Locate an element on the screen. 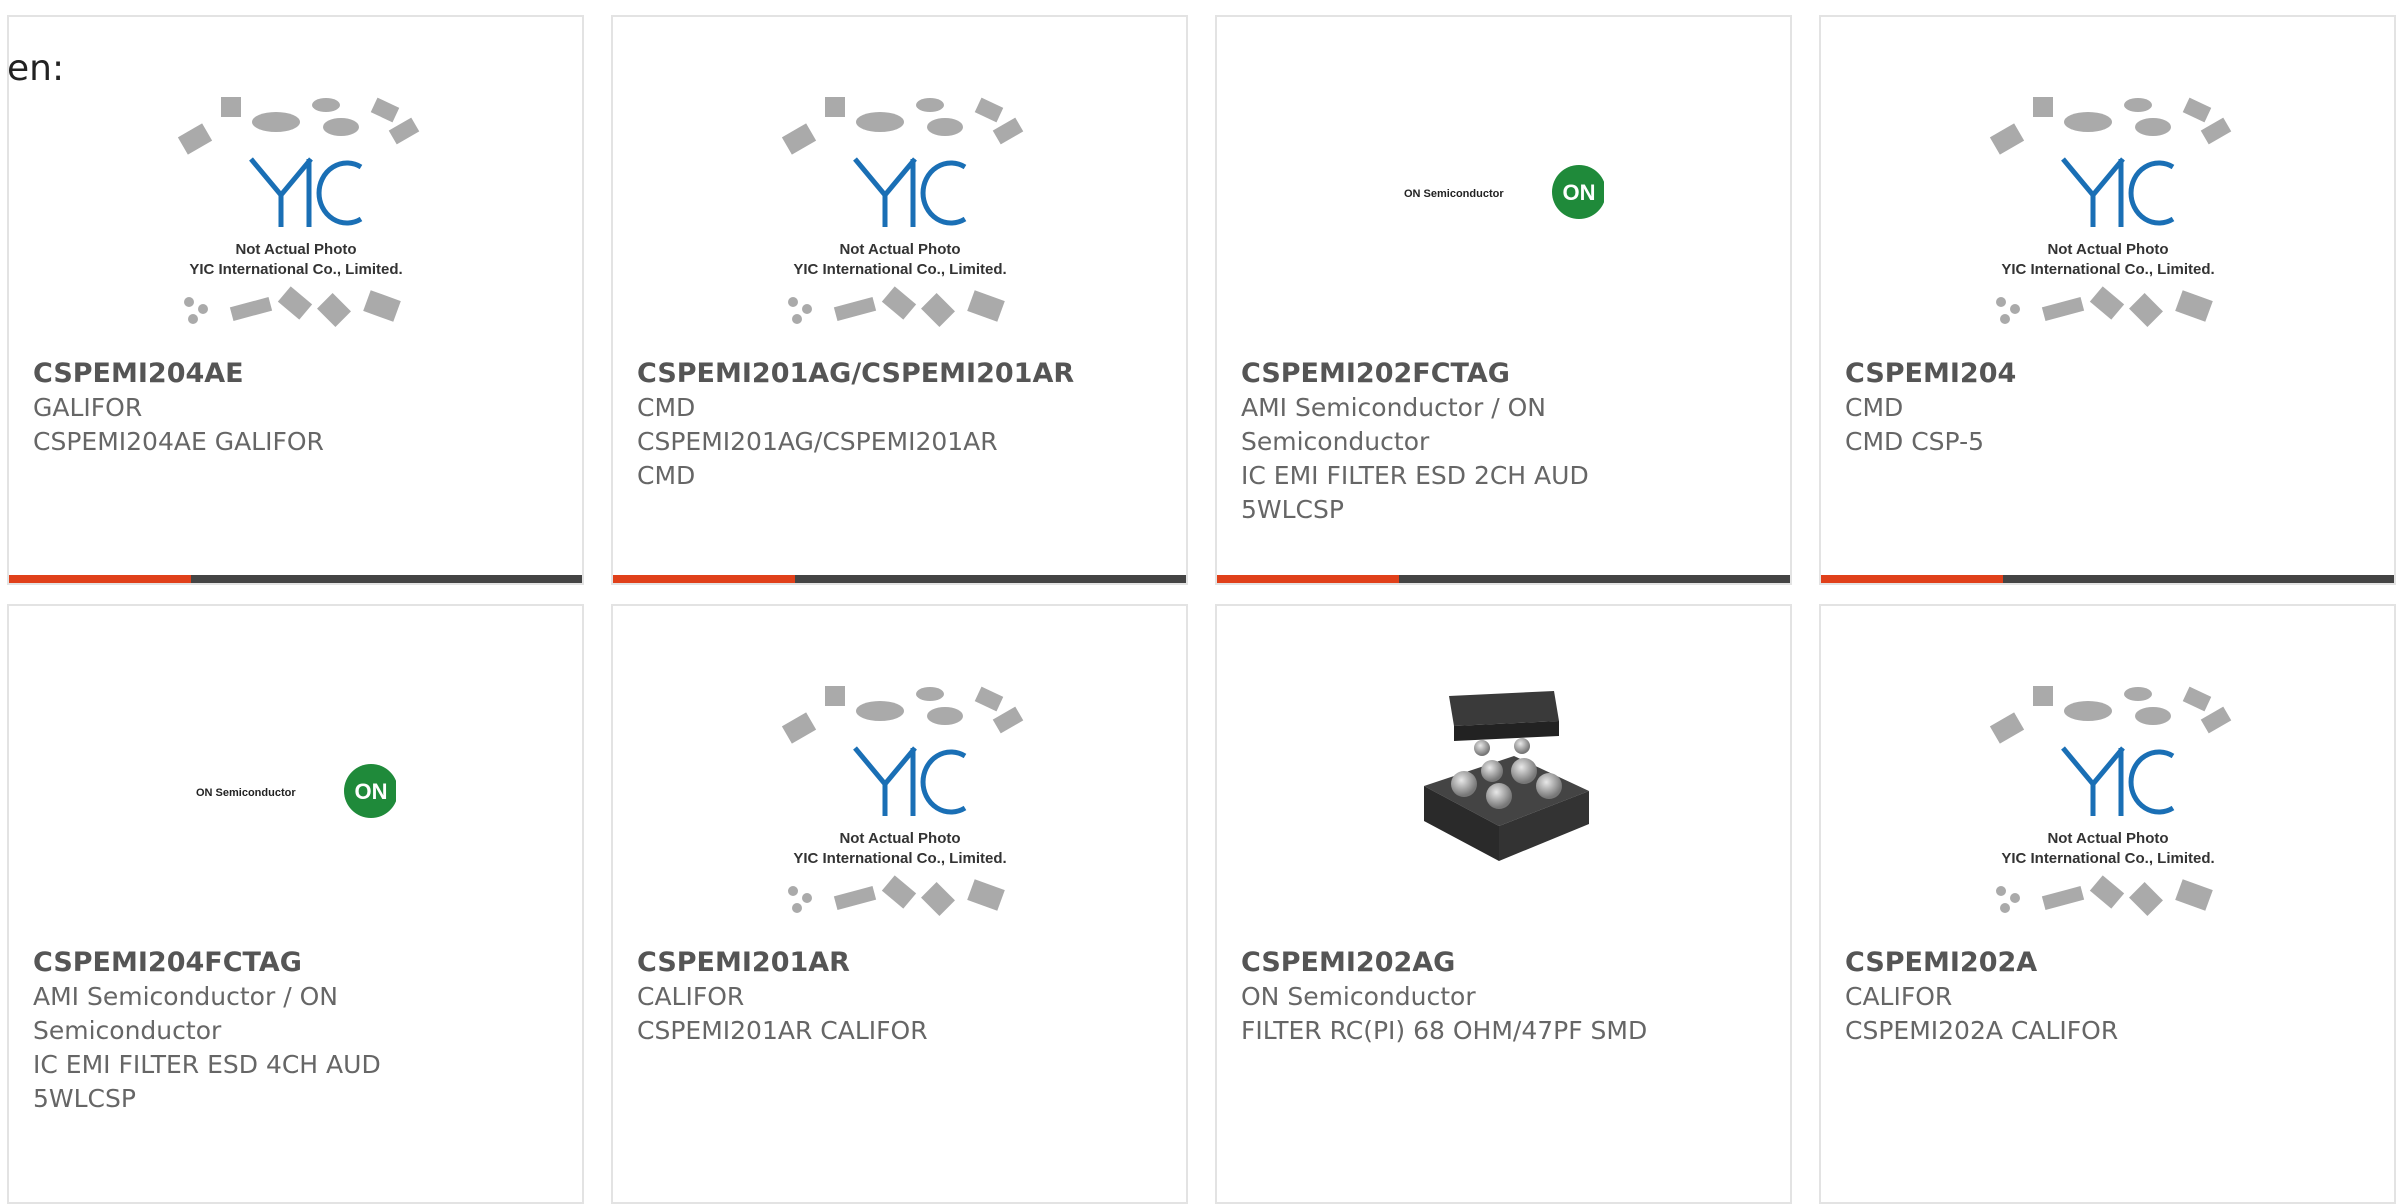 The image size is (2400, 1204). description: CSPEMI202A CALIFOR is located at coordinates (1982, 1030).